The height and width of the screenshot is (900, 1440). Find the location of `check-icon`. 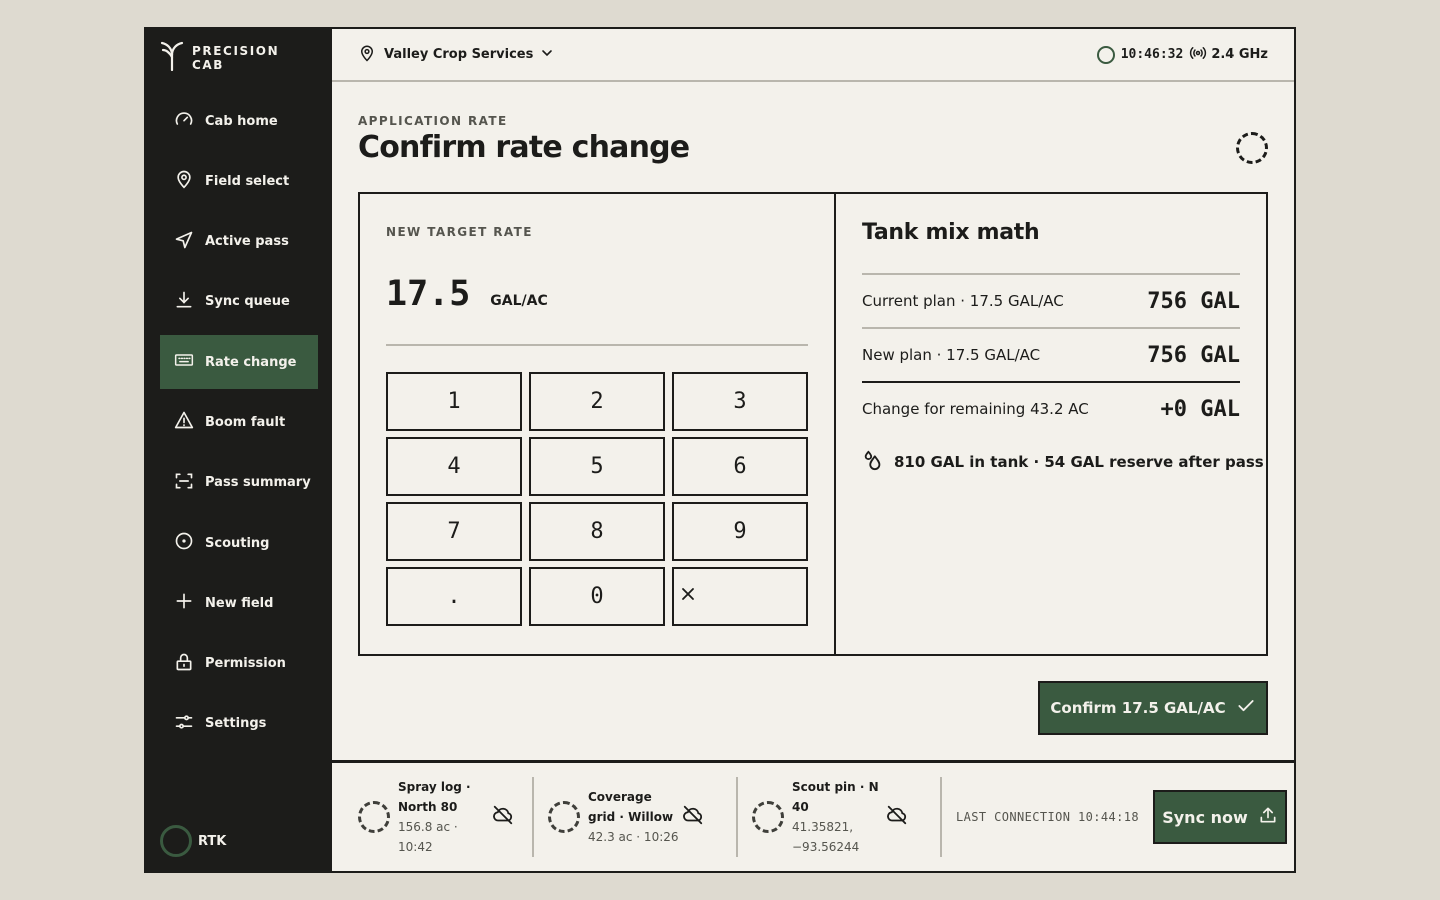

check-icon is located at coordinates (1241, 708).